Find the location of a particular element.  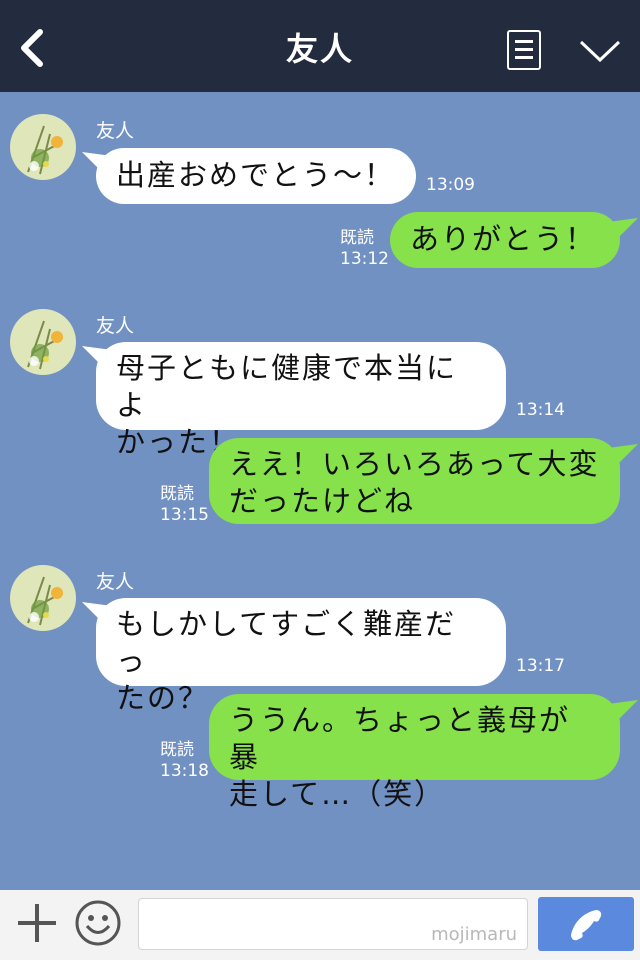

message-time: 13:18 is located at coordinates (184, 771).